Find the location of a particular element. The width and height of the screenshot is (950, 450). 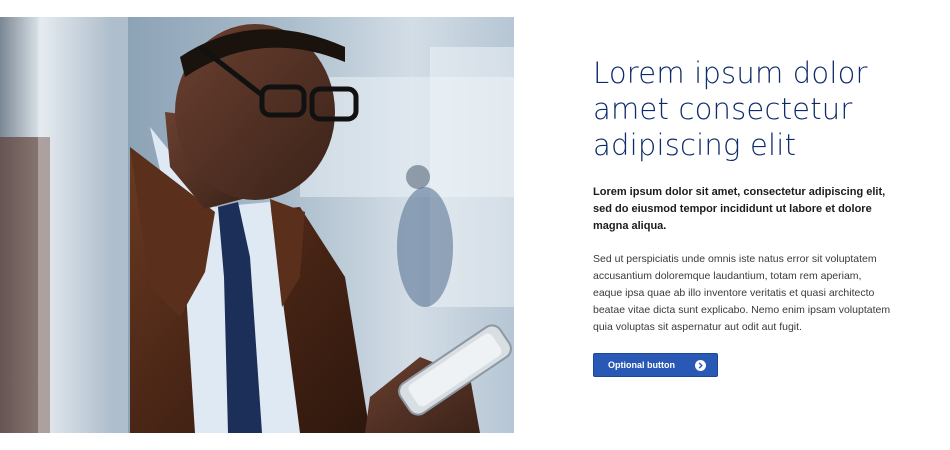

optional-button: Optional button is located at coordinates (655, 365).